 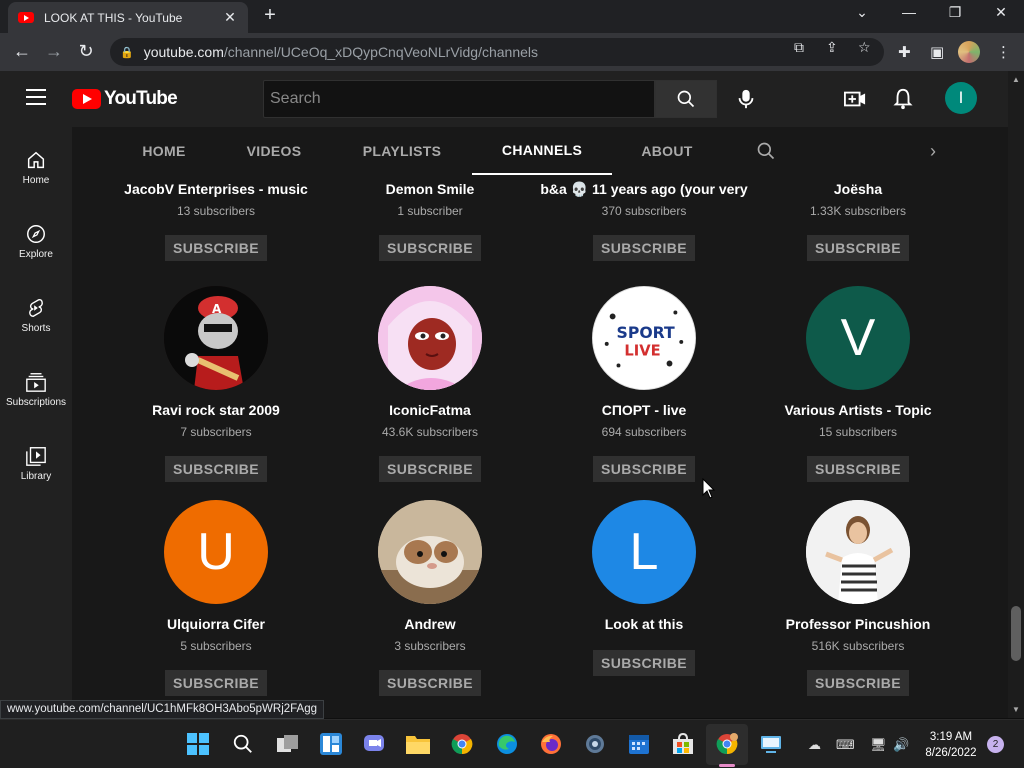 I want to click on channel-name: Joësha, so click(x=858, y=189).